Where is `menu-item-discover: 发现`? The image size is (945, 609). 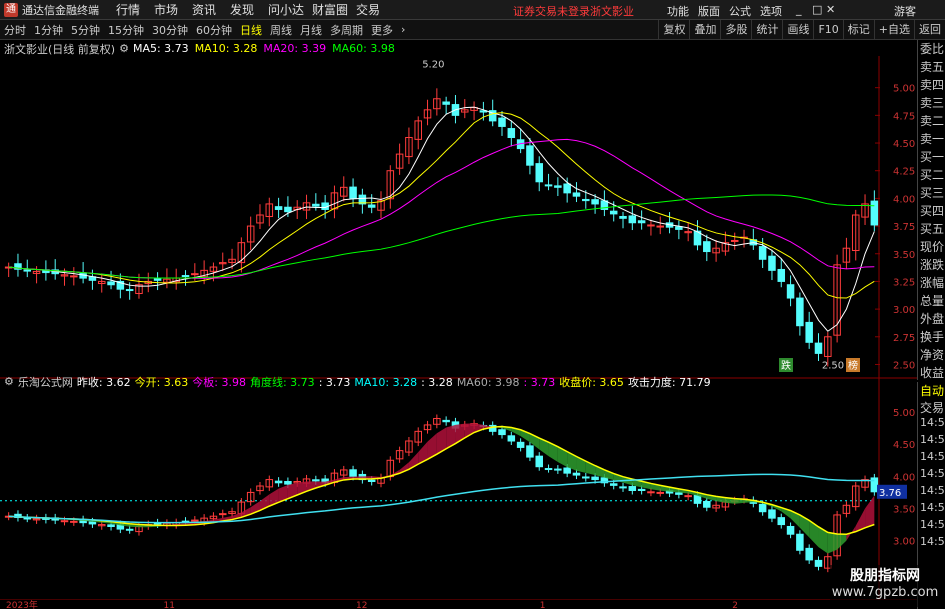
menu-item-discover: 发现 is located at coordinates (249, 9).